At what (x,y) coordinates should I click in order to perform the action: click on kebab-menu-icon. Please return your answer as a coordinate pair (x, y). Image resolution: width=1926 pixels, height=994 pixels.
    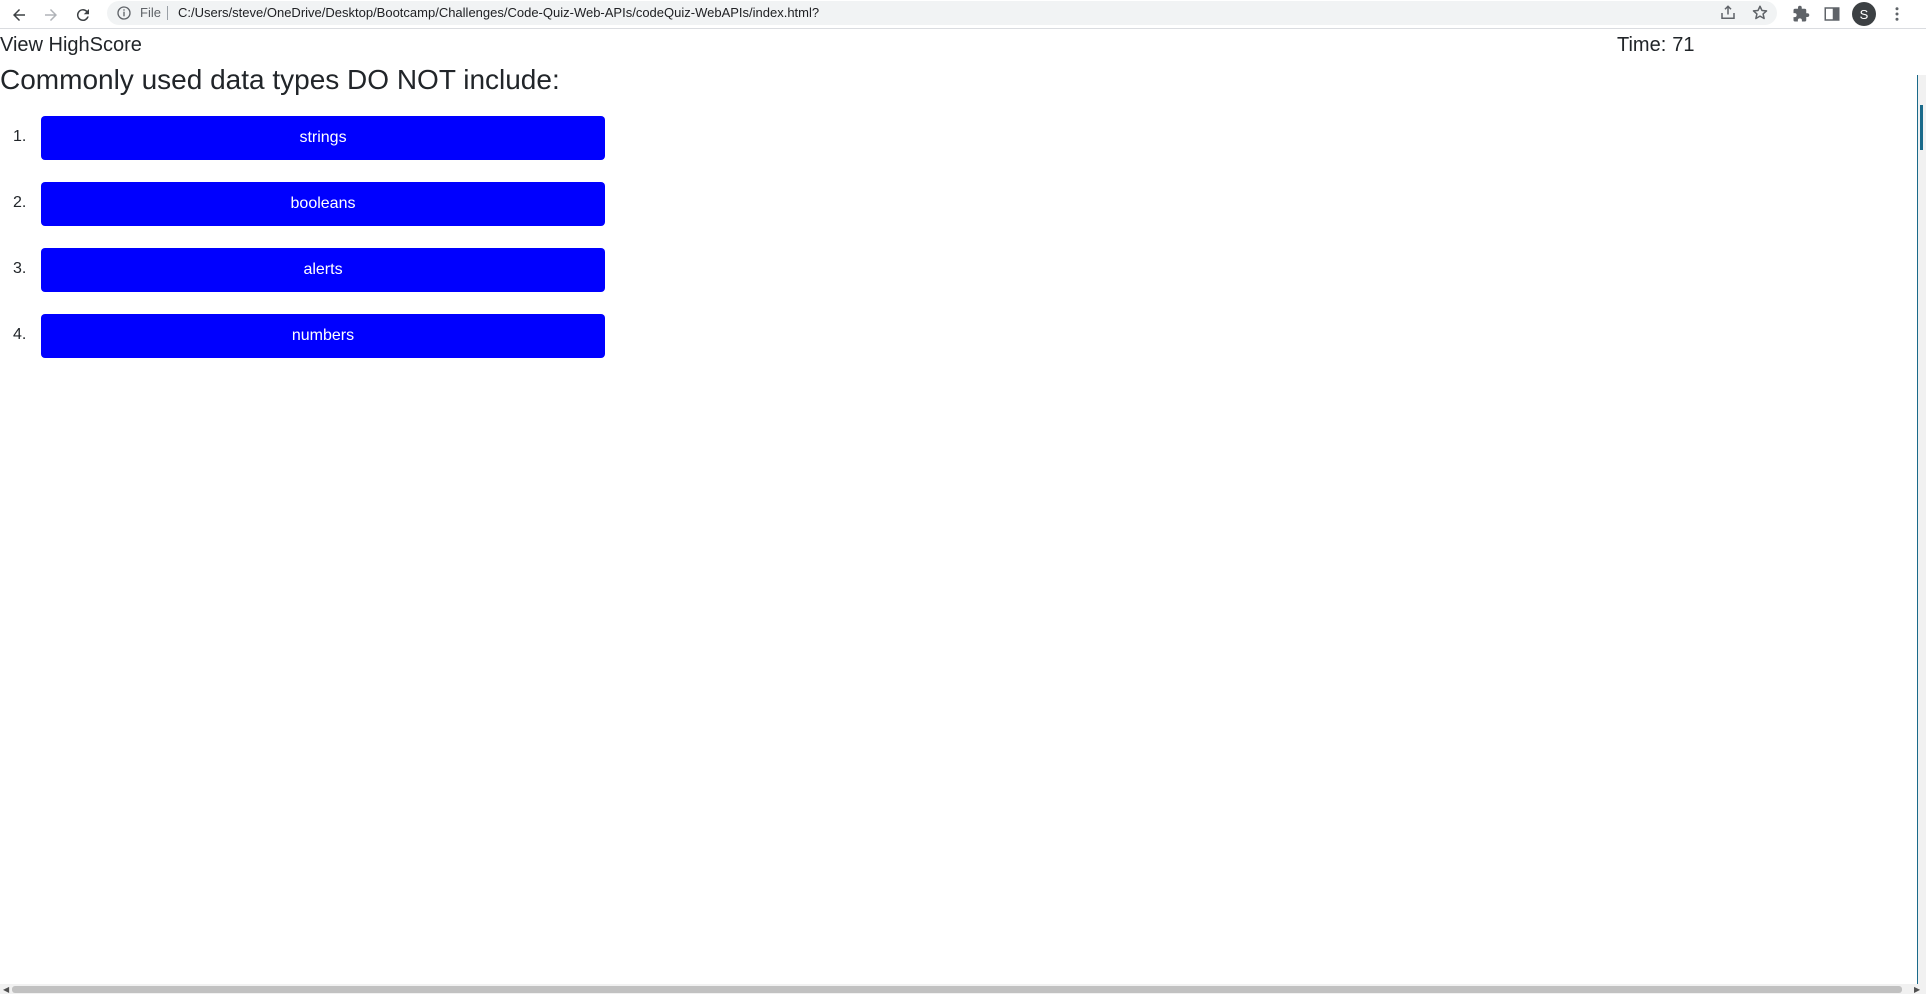
    Looking at the image, I should click on (1897, 14).